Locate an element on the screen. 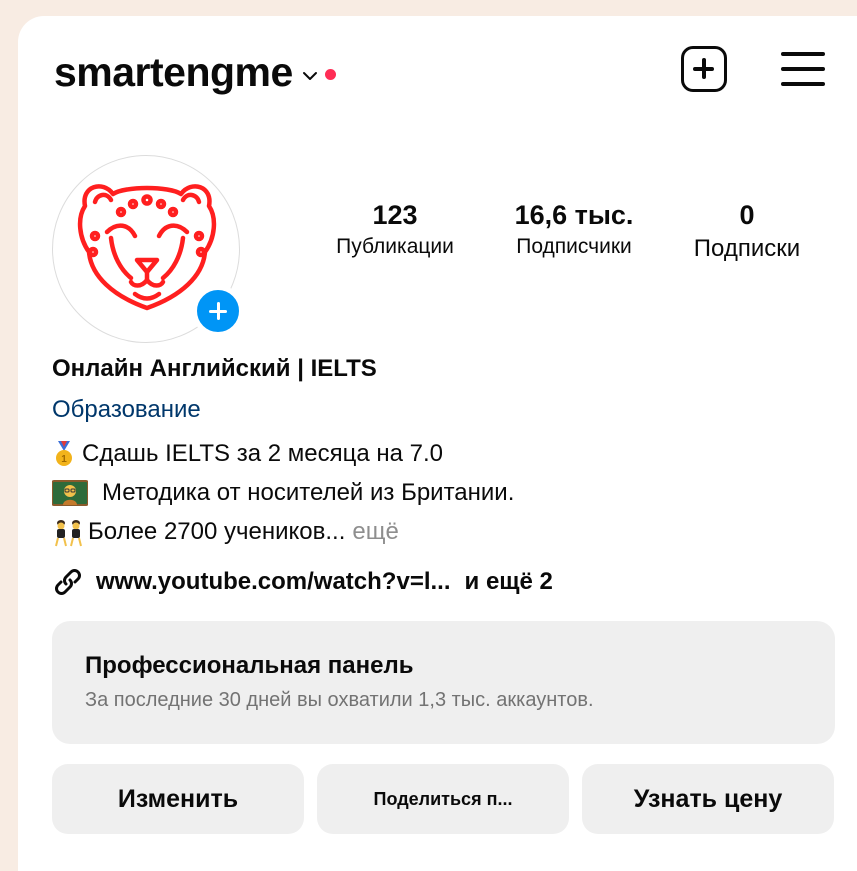  stat-followers: 16,6 тыс. Подписчики is located at coordinates (574, 229).